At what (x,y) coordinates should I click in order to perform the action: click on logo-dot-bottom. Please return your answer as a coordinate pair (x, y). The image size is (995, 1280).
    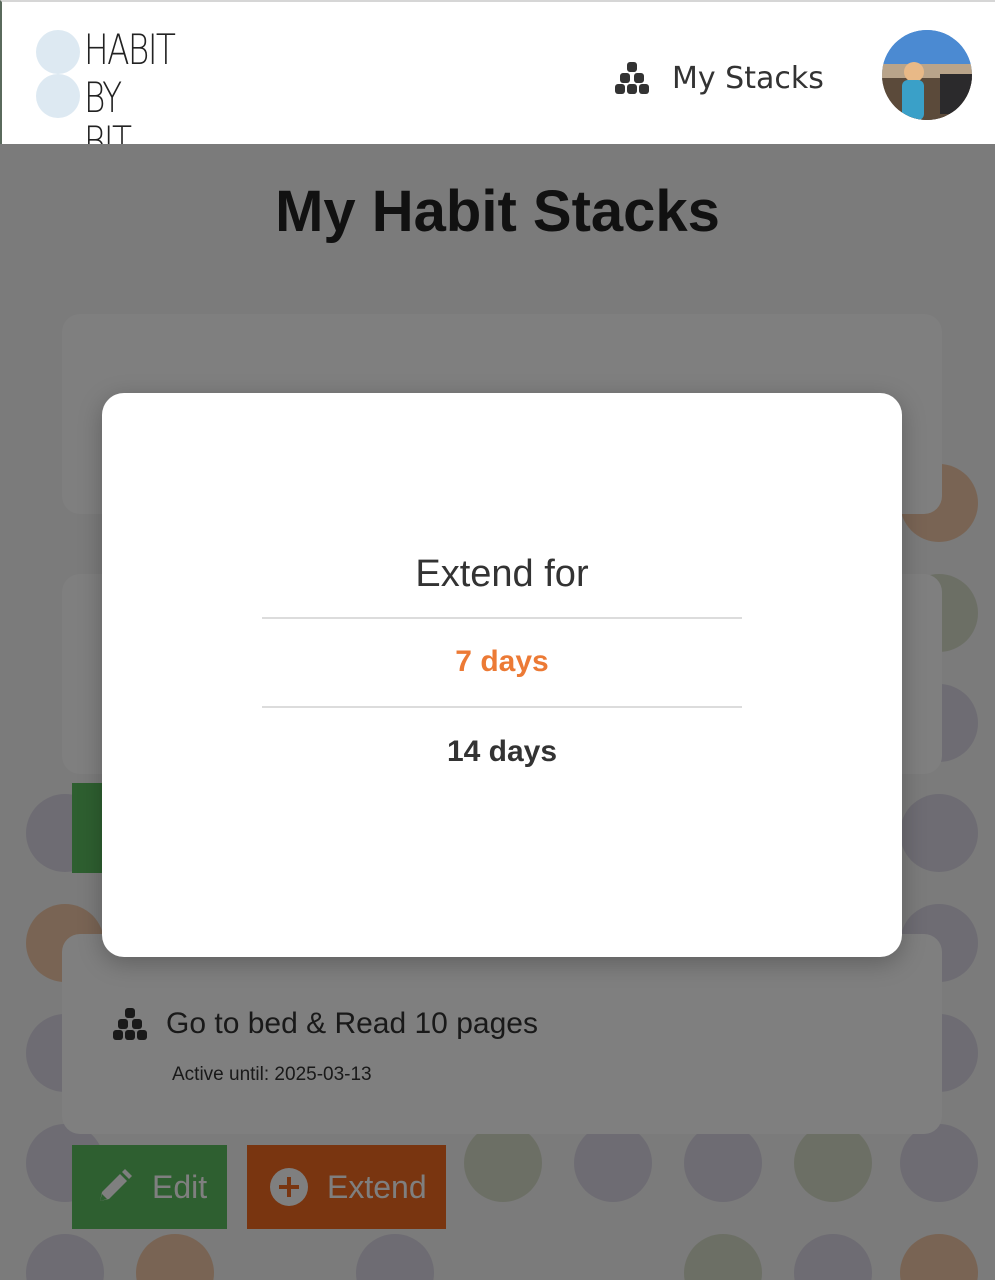
    Looking at the image, I should click on (58, 96).